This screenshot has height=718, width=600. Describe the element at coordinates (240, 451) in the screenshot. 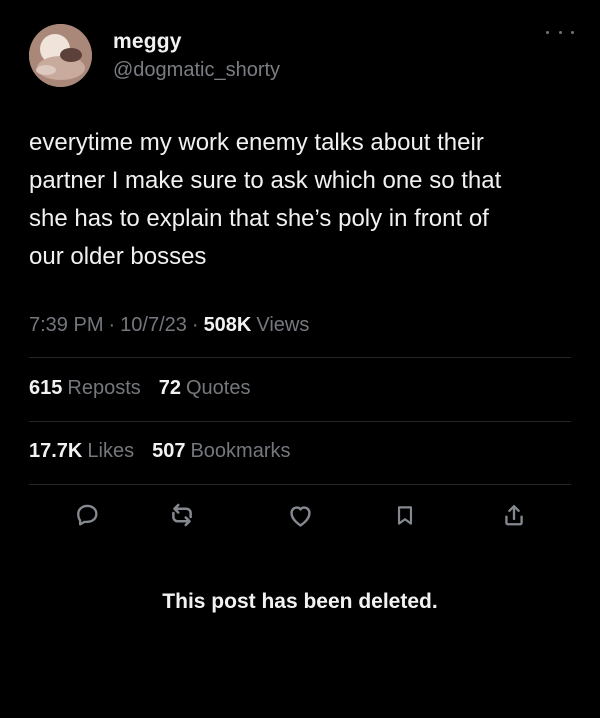

I see `bookmarks-label: Bookmarks` at that location.